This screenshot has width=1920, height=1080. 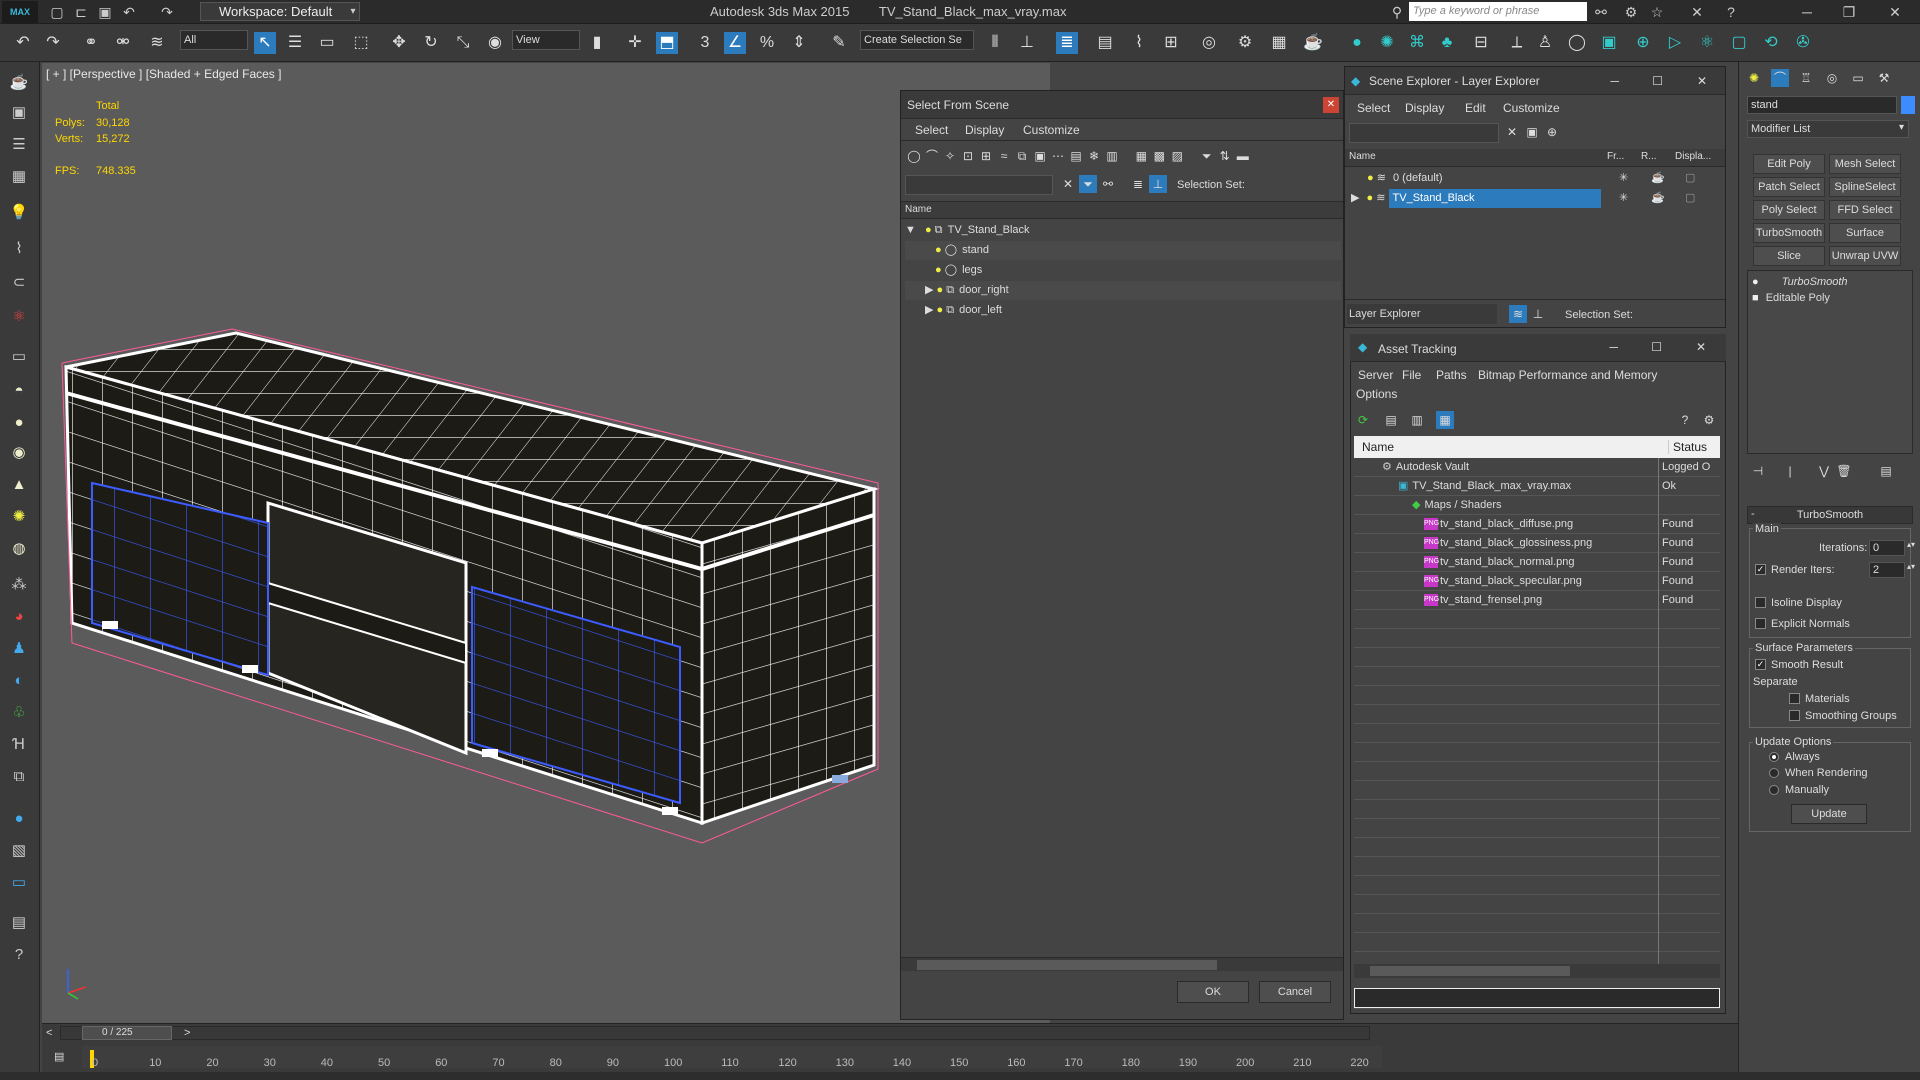 I want to click on cloth-icon: ⧉, so click(x=19, y=777).